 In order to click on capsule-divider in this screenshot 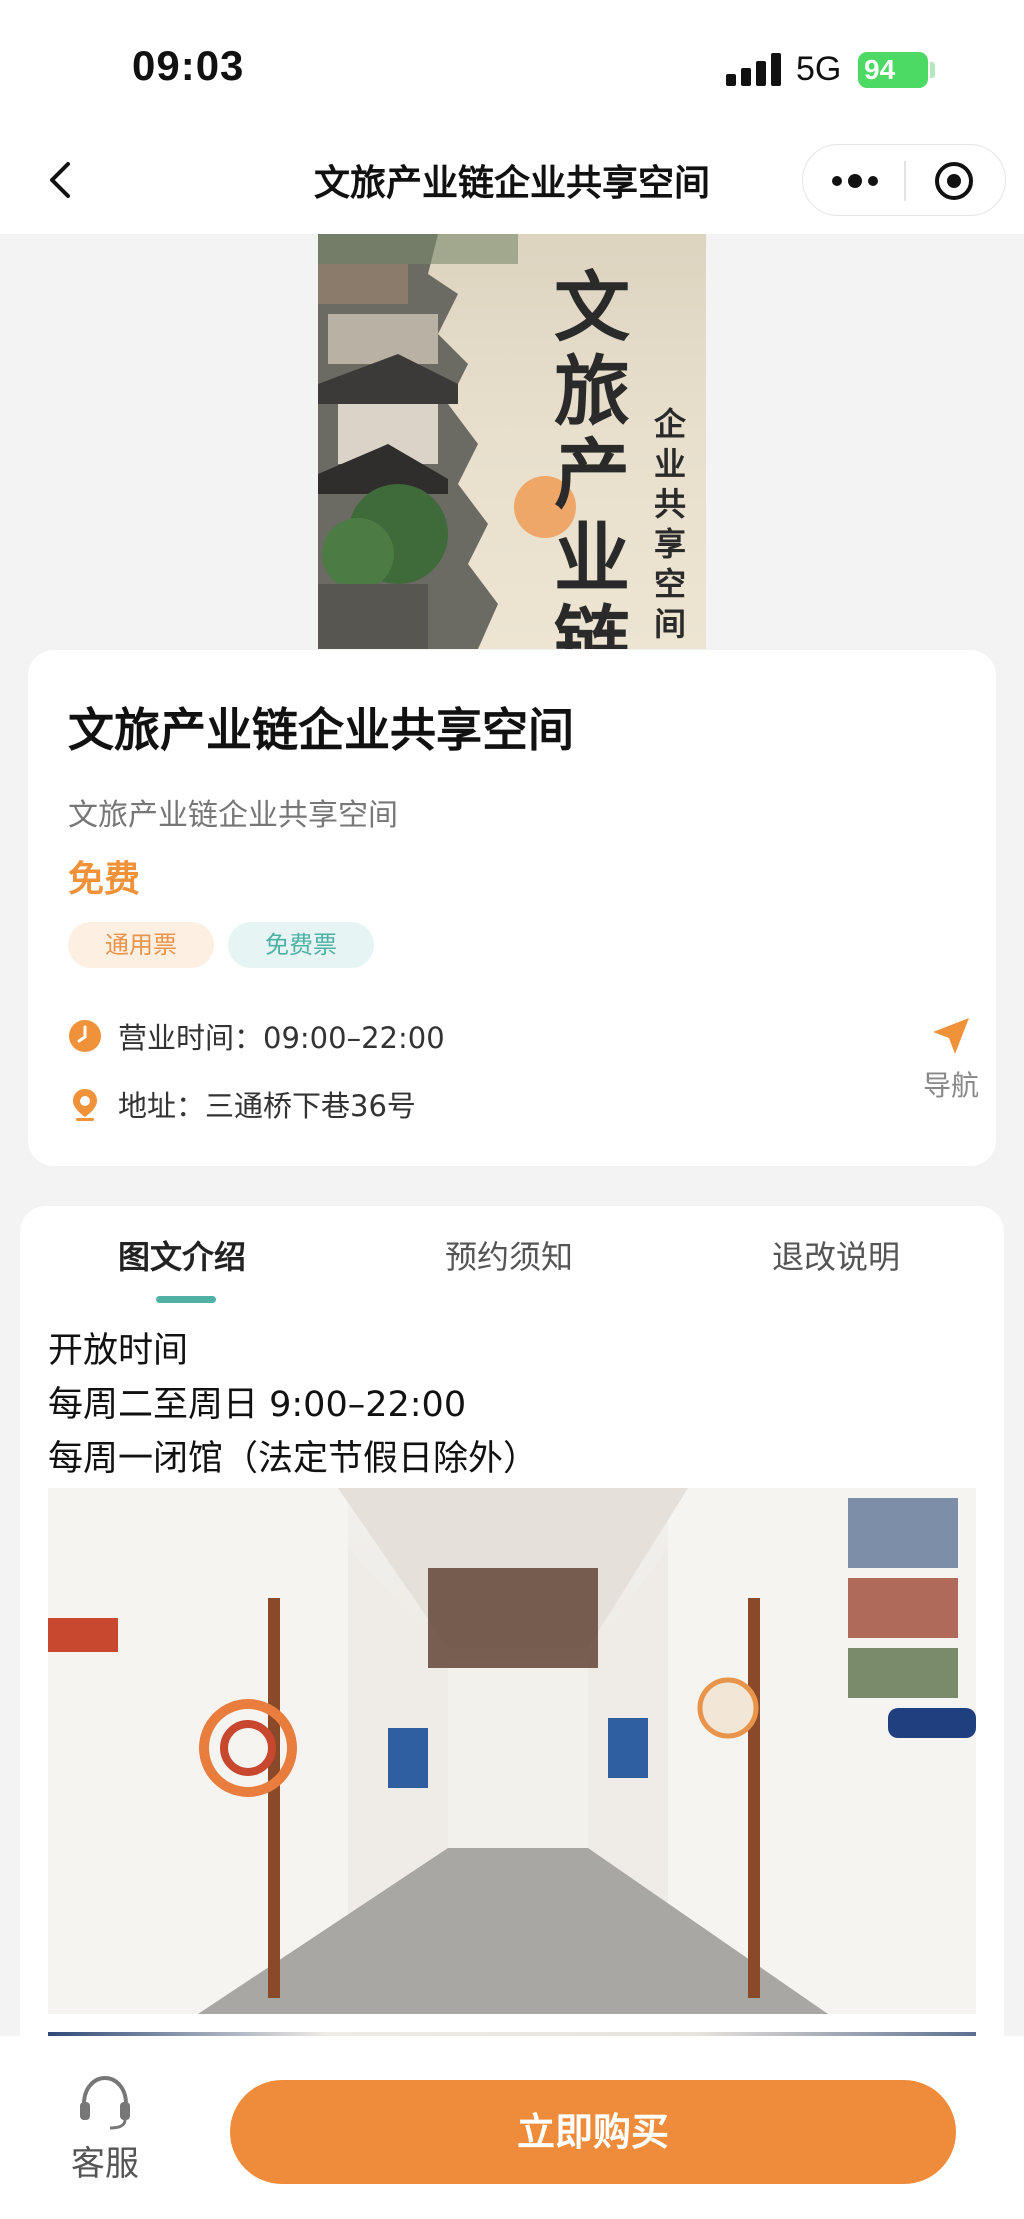, I will do `click(905, 181)`.